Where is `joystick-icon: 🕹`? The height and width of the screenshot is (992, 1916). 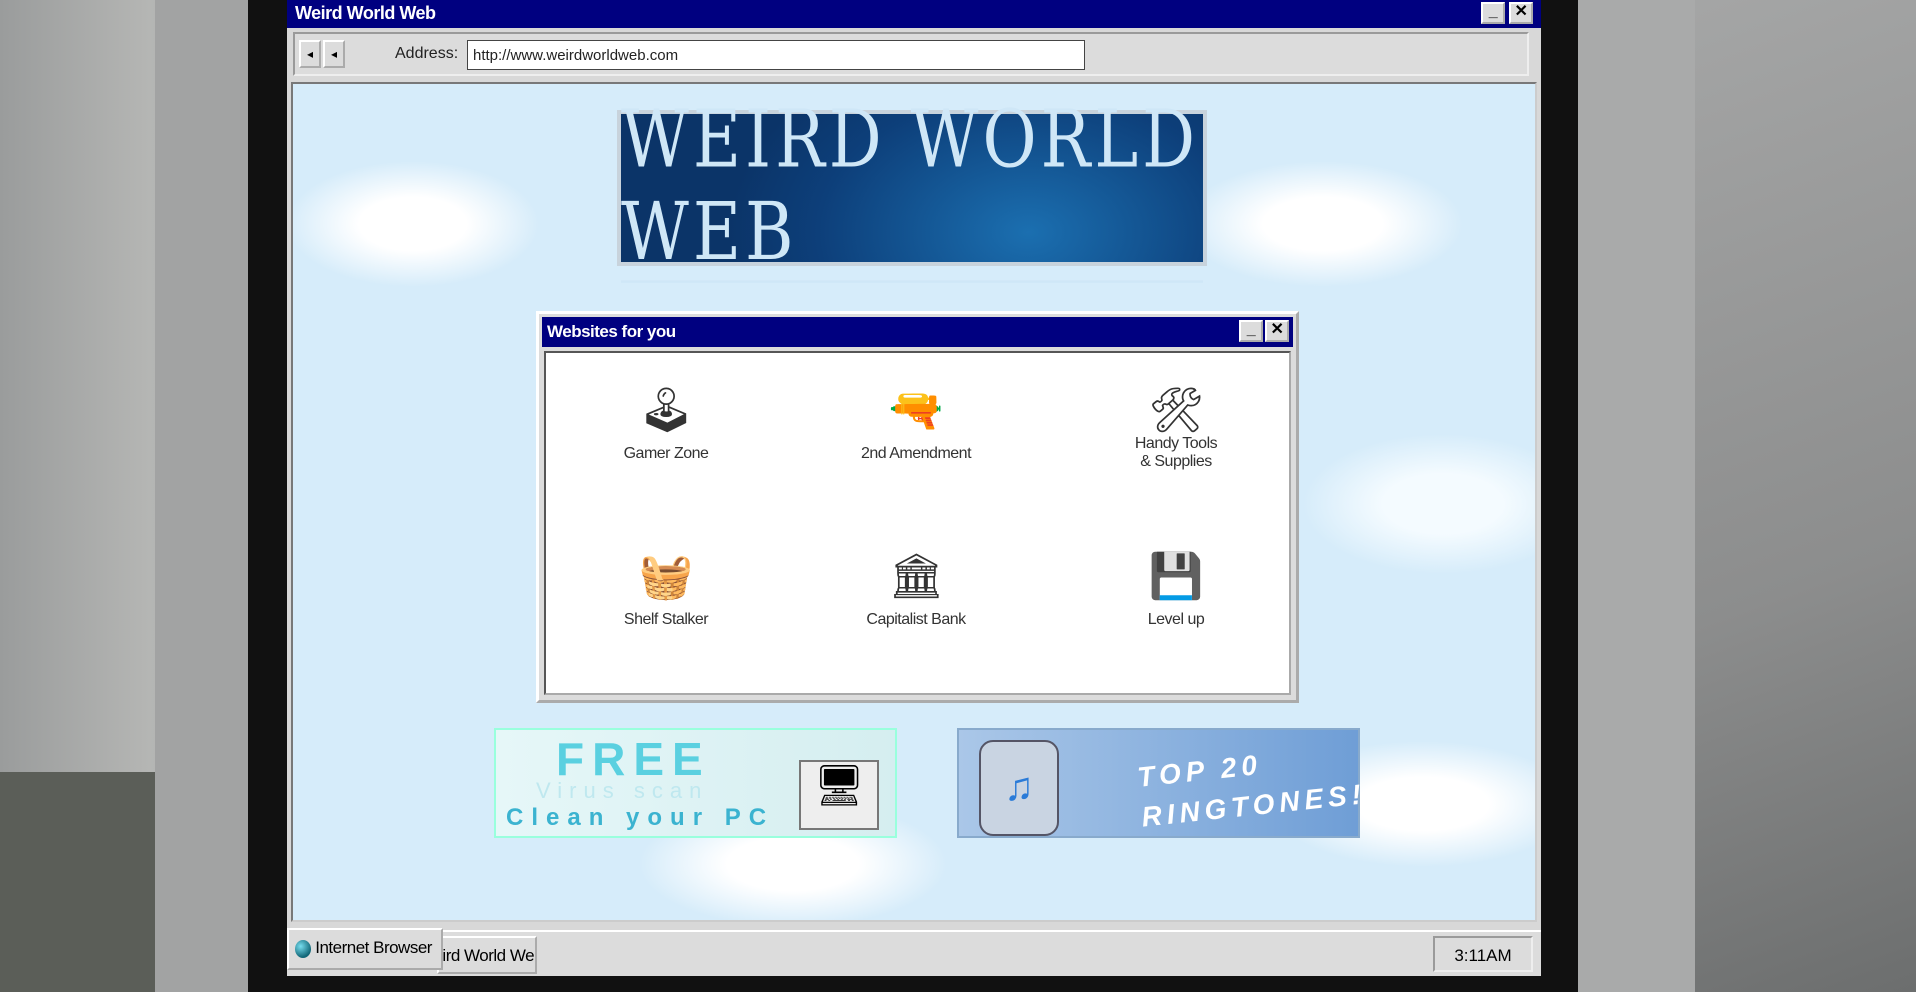 joystick-icon: 🕹 is located at coordinates (666, 410).